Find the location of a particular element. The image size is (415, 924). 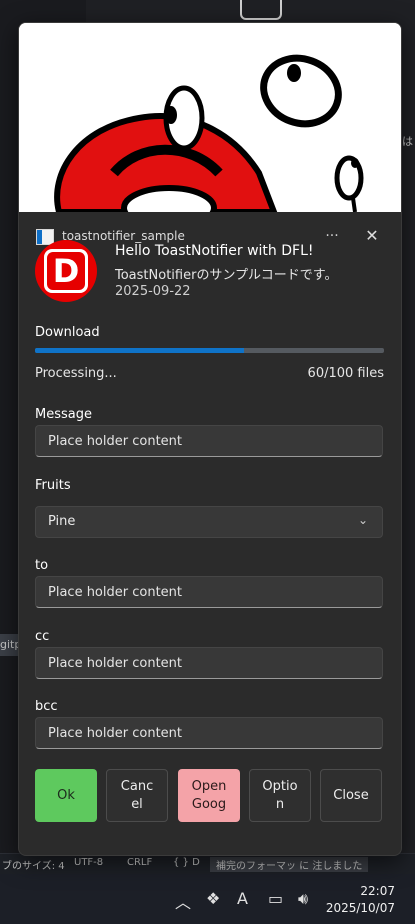

cc-field is located at coordinates (209, 663).